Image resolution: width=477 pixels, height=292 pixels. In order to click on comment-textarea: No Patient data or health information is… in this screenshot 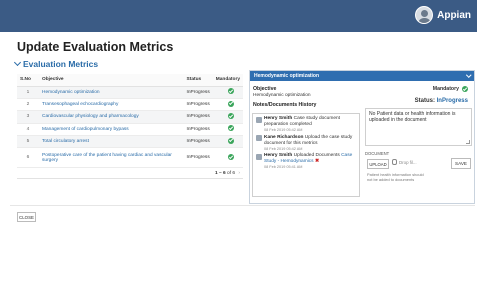, I will do `click(418, 127)`.